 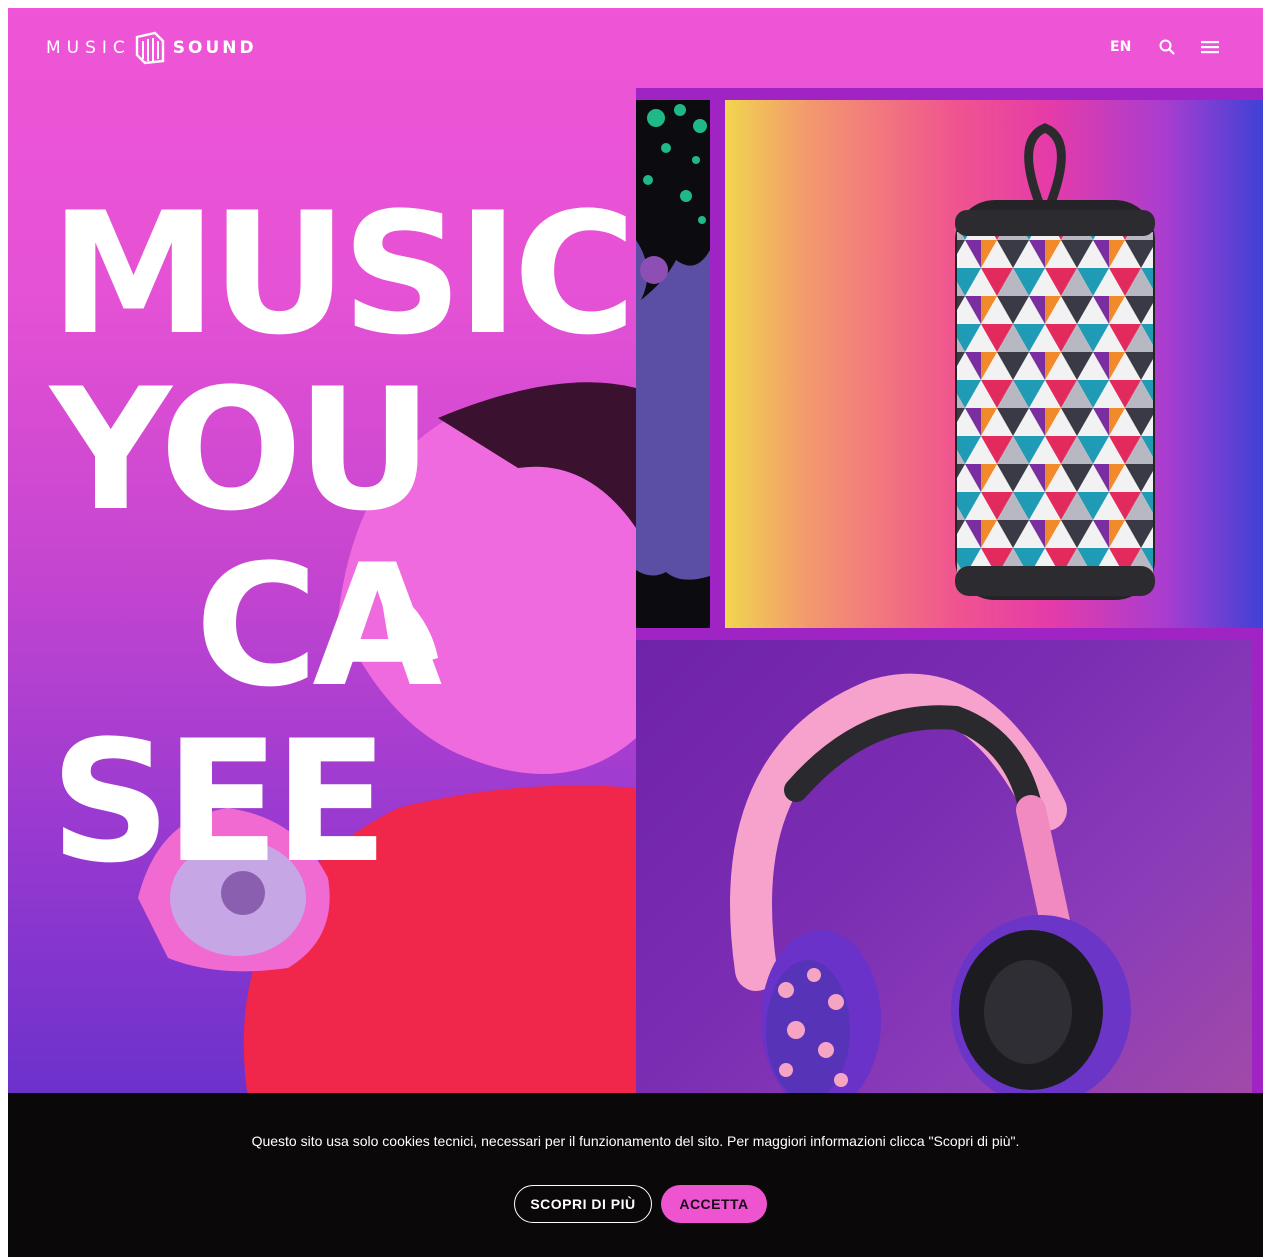 I want to click on hero-title-line-3: CA, so click(x=318, y=626).